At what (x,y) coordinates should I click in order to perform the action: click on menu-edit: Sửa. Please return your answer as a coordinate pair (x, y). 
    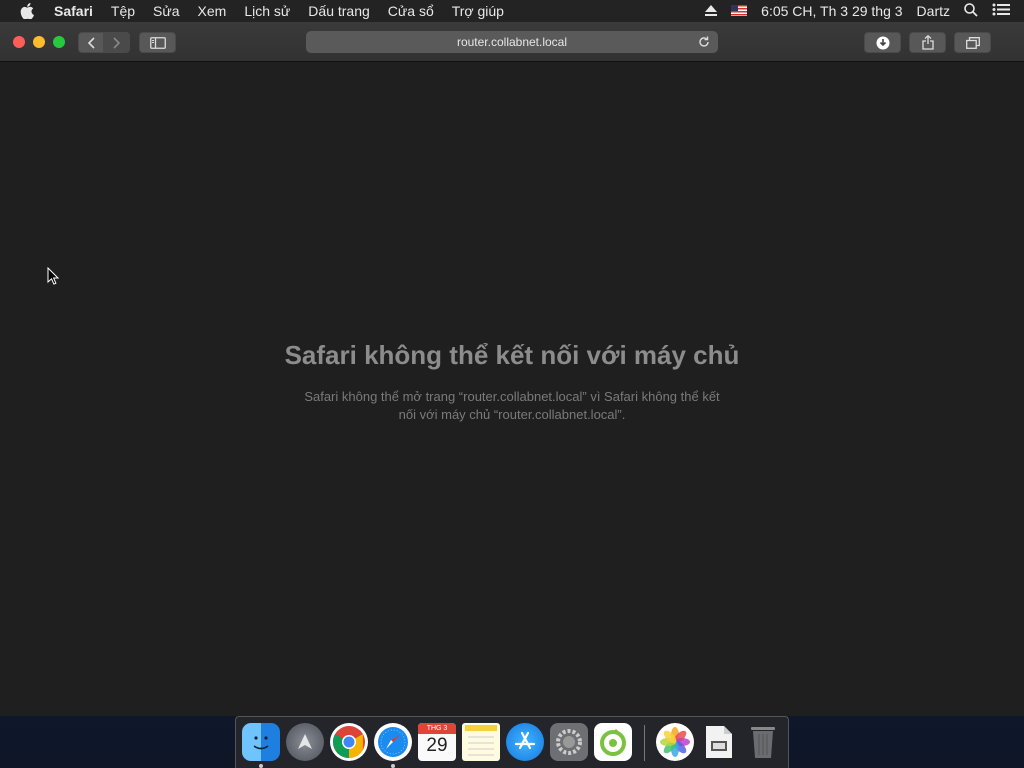
    Looking at the image, I should click on (166, 11).